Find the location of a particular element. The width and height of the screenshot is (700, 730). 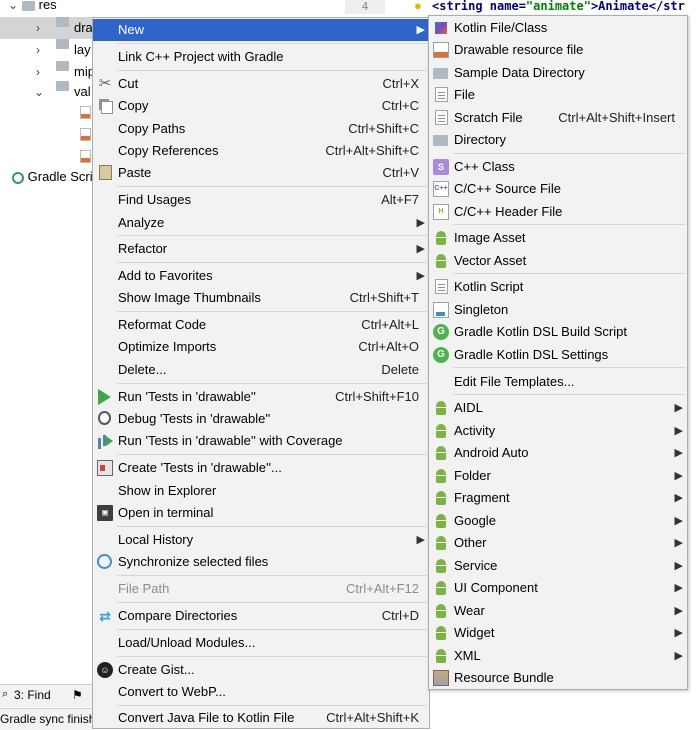

submenu-item-cpp-source: C++ C/C++ Source File is located at coordinates (558, 189).